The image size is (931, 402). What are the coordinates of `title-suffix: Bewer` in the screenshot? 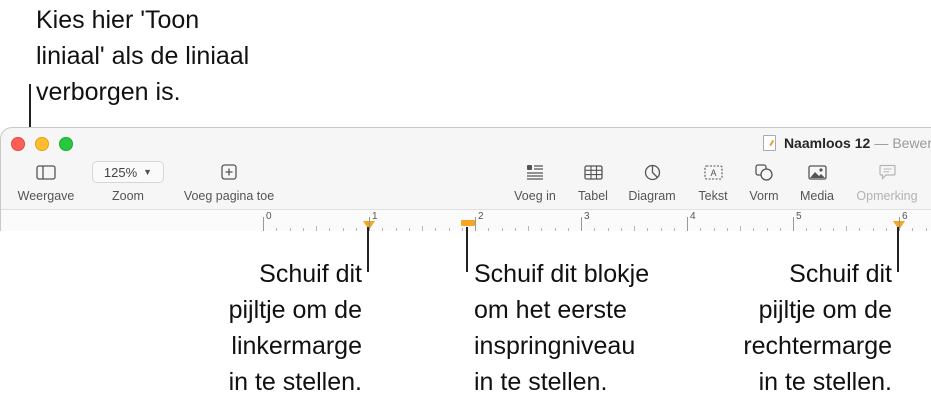 It's located at (911, 143).